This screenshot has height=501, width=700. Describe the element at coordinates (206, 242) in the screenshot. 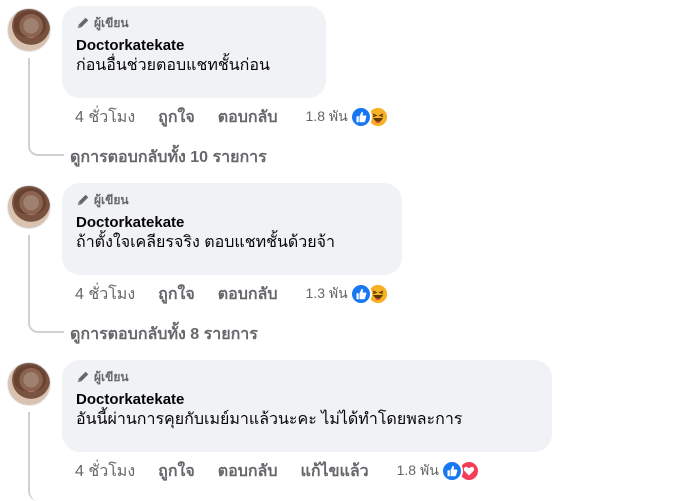

I see `comment-text: ถ้าตั้งใจเคลียรจริง ตอบแชทชั้นด้วยจ้า` at that location.